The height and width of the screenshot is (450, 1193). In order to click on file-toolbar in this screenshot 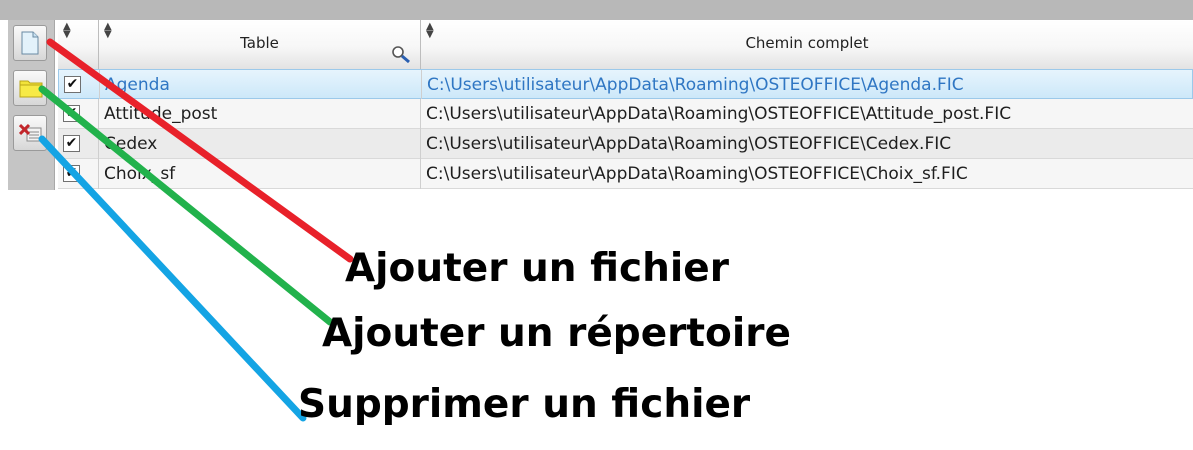, I will do `click(31, 105)`.